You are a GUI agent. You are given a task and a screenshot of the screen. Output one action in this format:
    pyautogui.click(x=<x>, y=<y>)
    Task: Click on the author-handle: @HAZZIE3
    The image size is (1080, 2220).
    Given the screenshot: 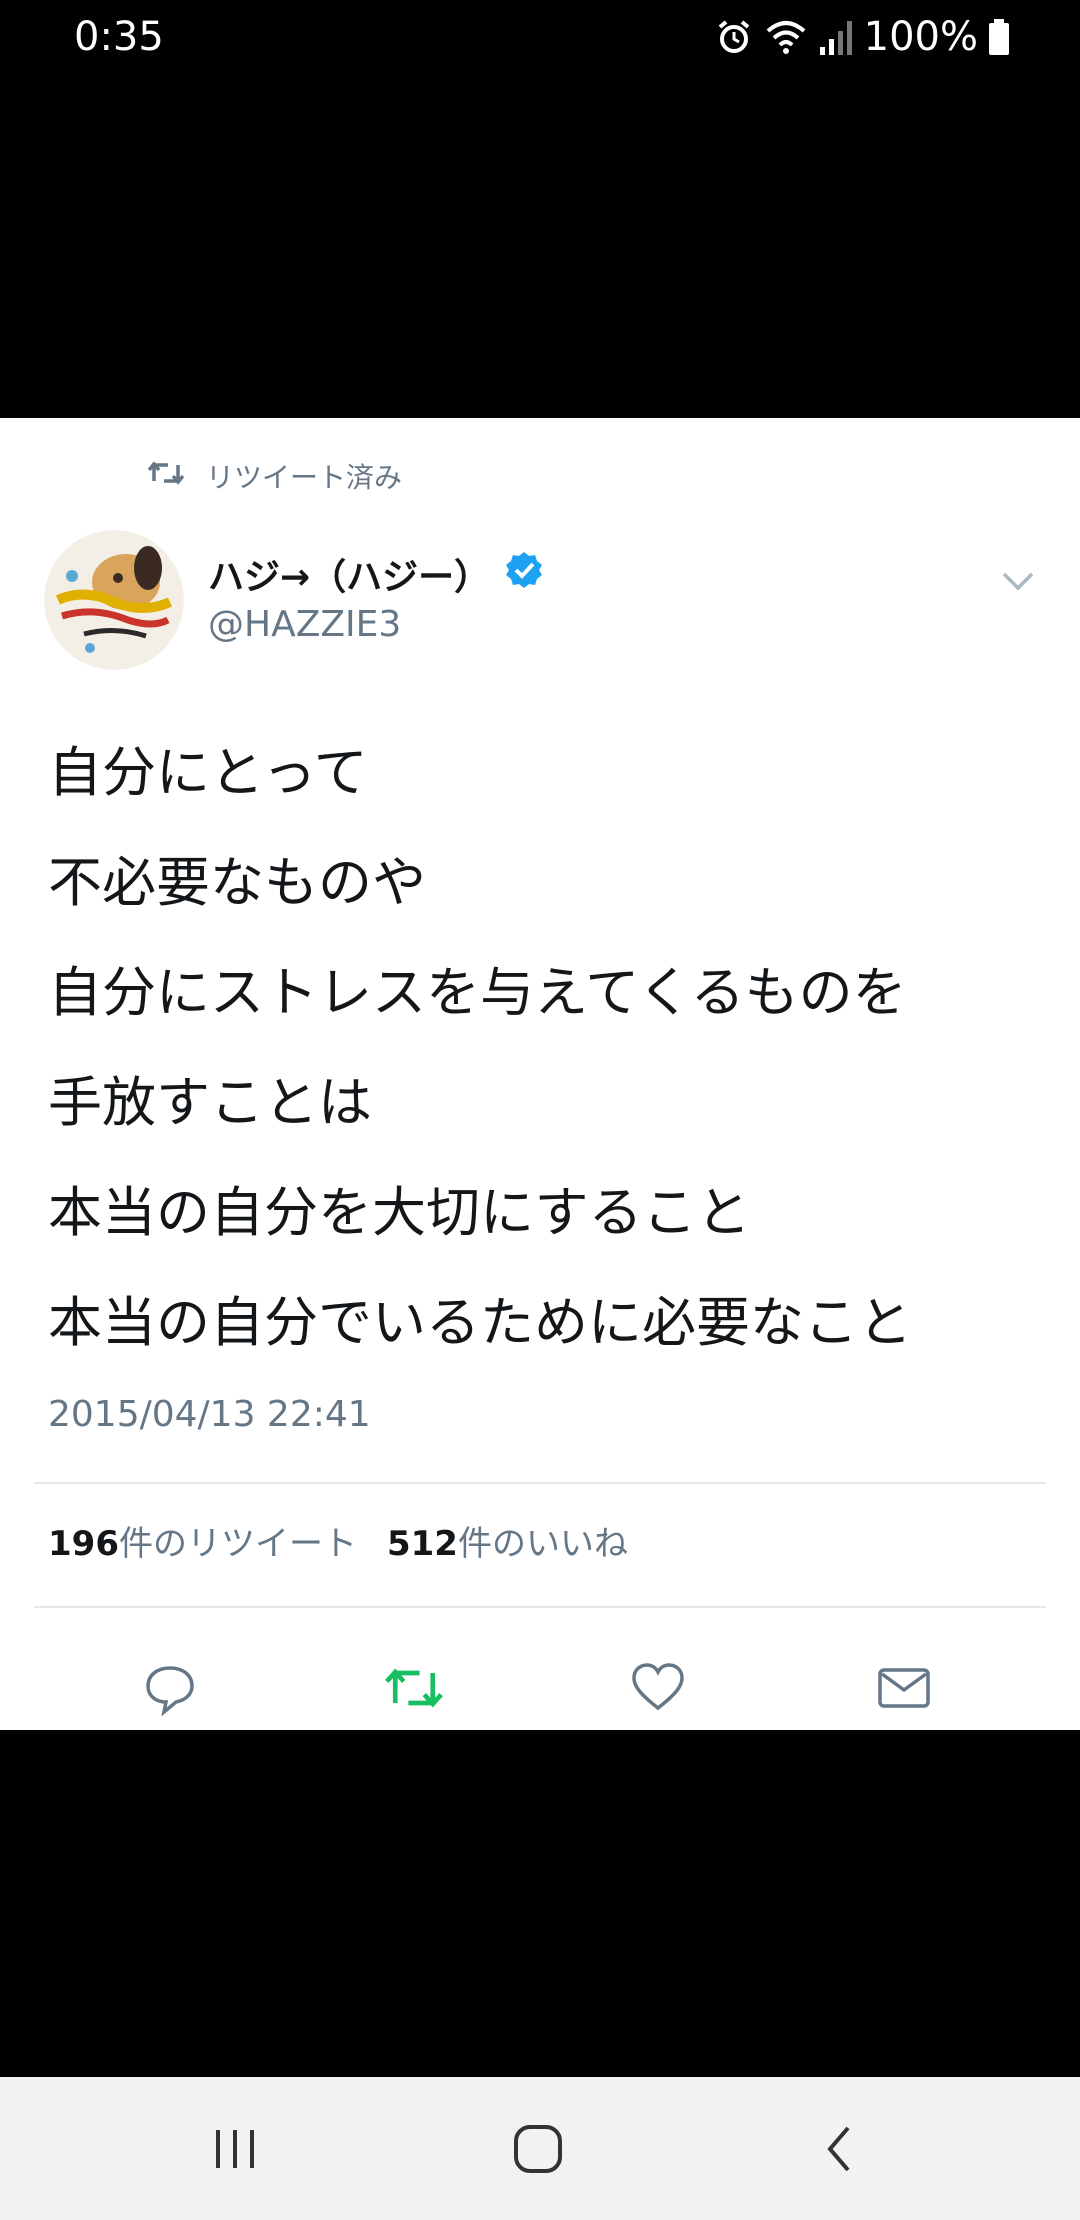 What is the action you would take?
    pyautogui.click(x=304, y=624)
    